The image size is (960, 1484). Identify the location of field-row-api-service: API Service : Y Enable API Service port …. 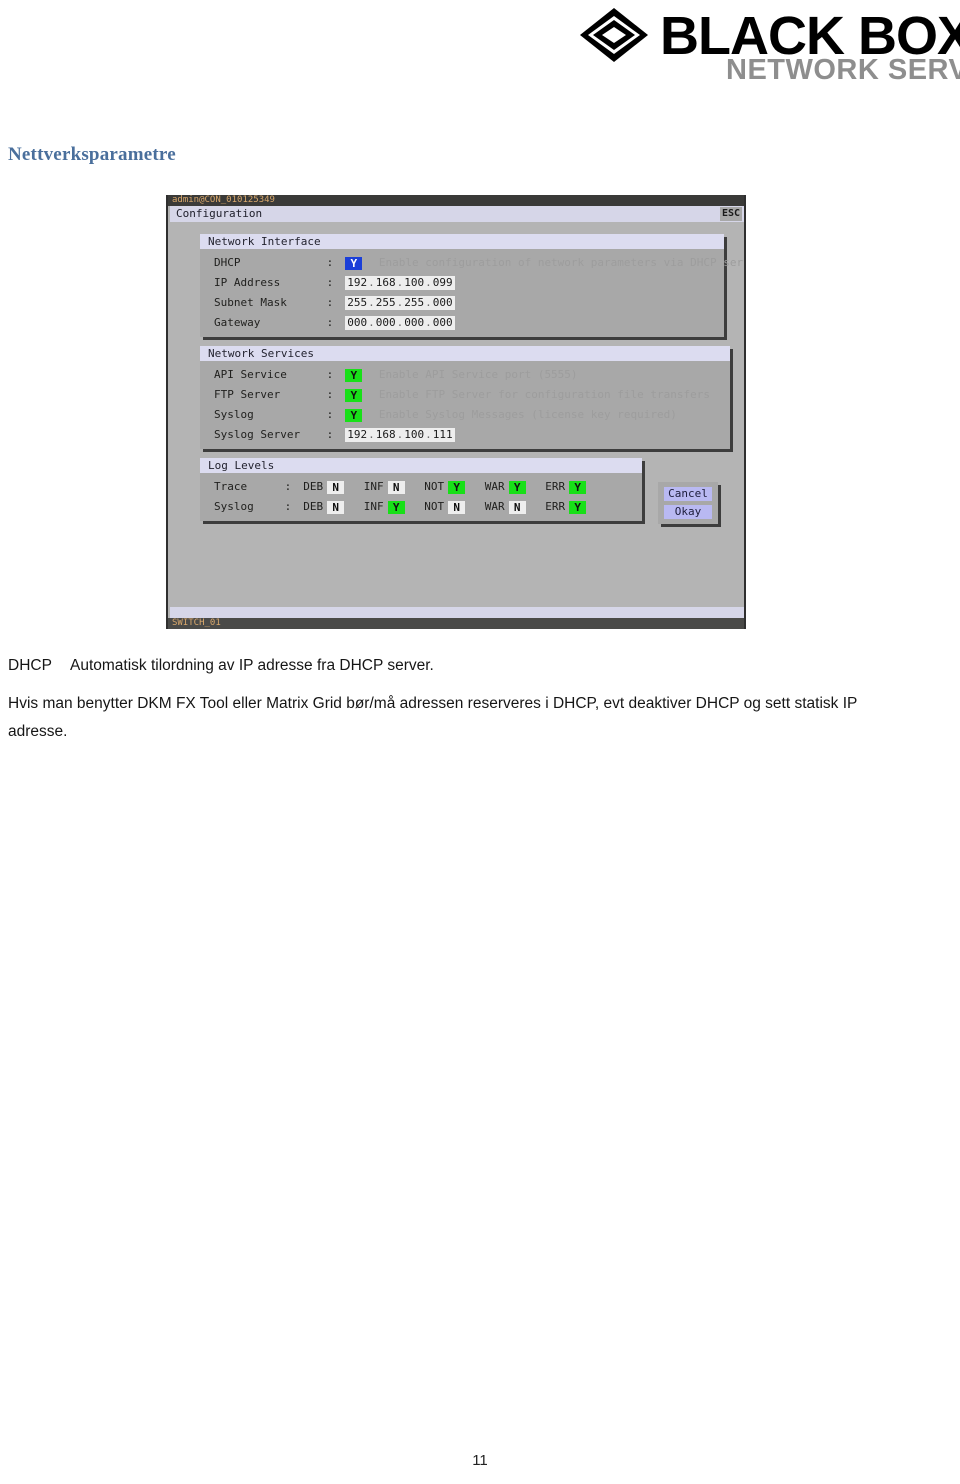
(465, 375).